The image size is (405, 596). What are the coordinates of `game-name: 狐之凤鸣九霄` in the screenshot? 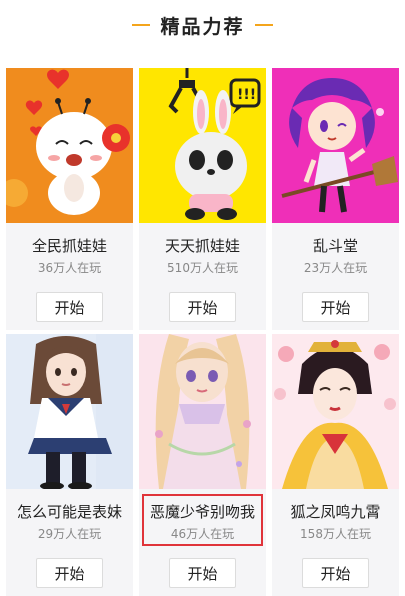 It's located at (335, 512).